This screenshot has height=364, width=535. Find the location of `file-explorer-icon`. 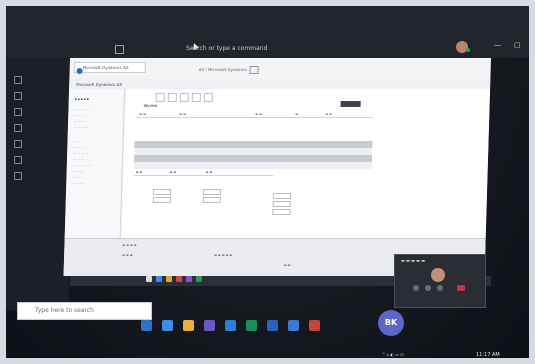

file-explorer-icon is located at coordinates (188, 325).